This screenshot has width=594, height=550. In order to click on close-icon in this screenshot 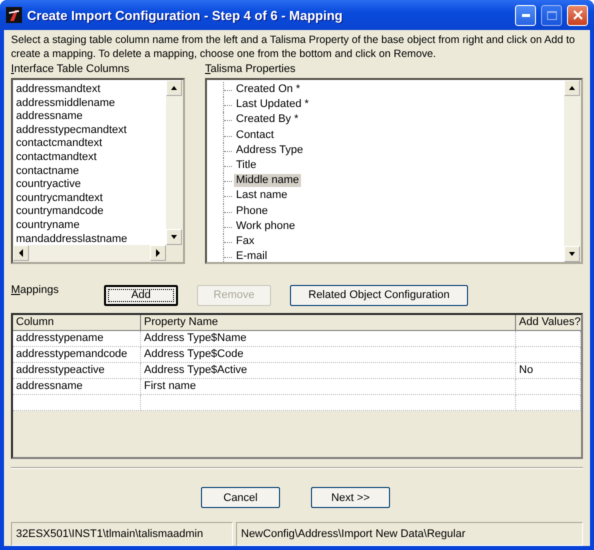, I will do `click(577, 15)`.